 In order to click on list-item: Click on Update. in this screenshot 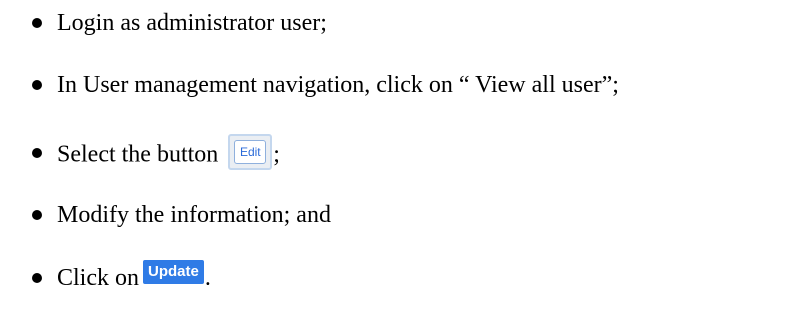, I will do `click(403, 279)`.